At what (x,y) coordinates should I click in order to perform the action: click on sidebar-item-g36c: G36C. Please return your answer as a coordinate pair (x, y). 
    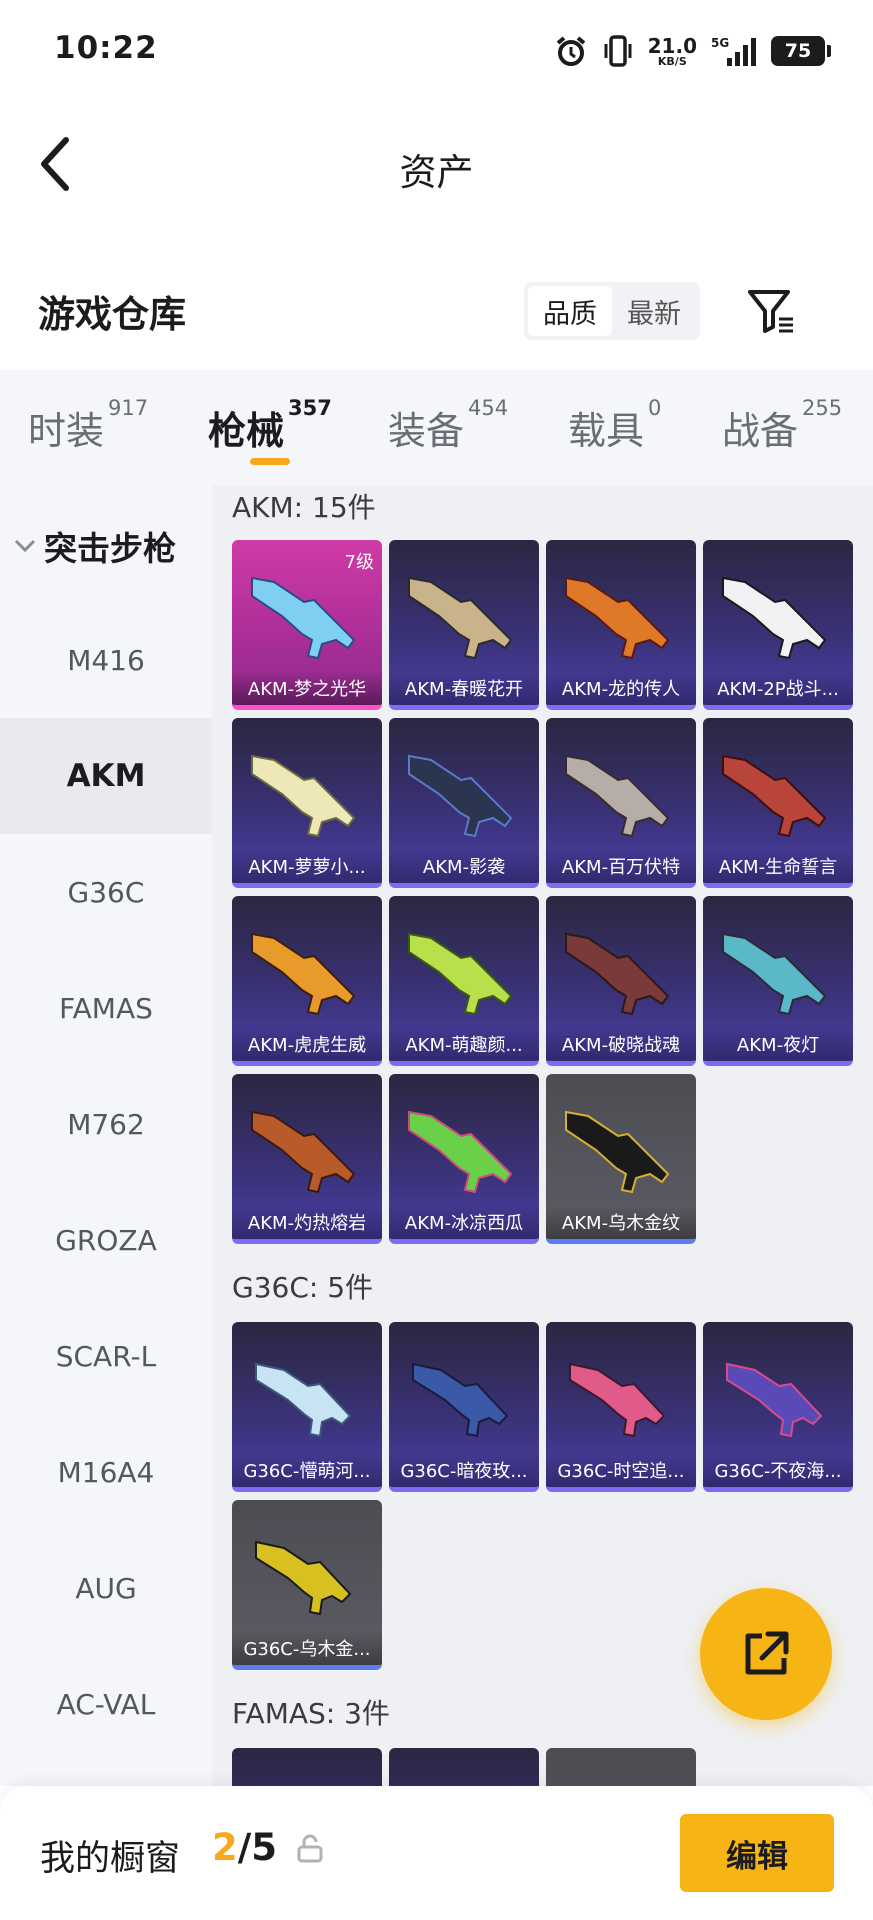
    Looking at the image, I should click on (106, 892).